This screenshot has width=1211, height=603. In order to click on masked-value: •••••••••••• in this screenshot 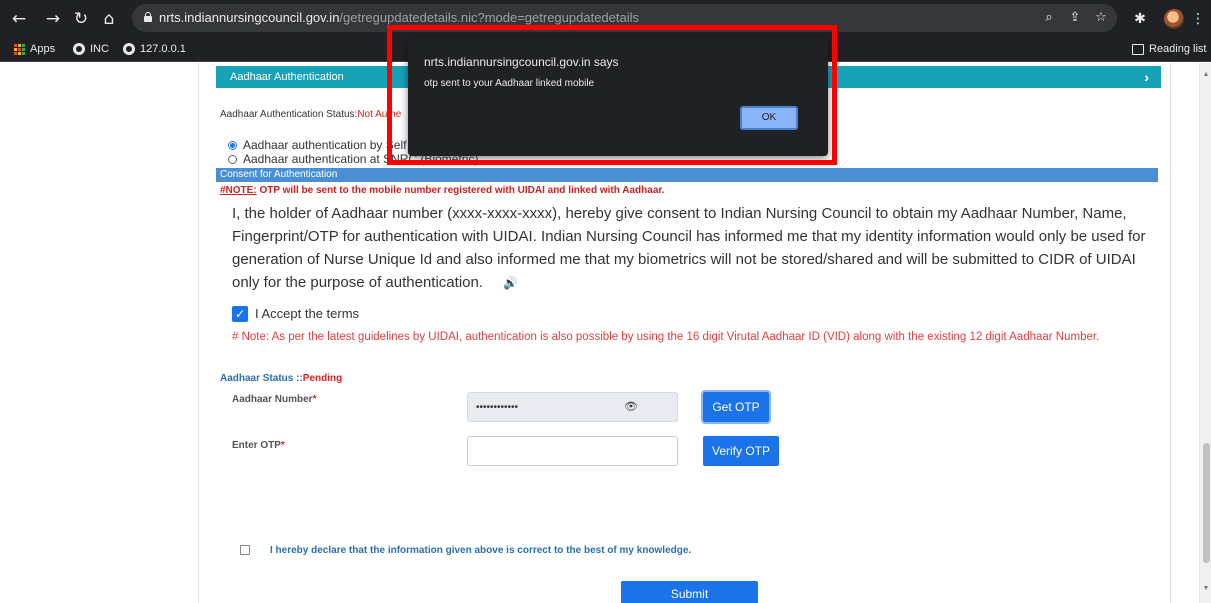, I will do `click(497, 407)`.